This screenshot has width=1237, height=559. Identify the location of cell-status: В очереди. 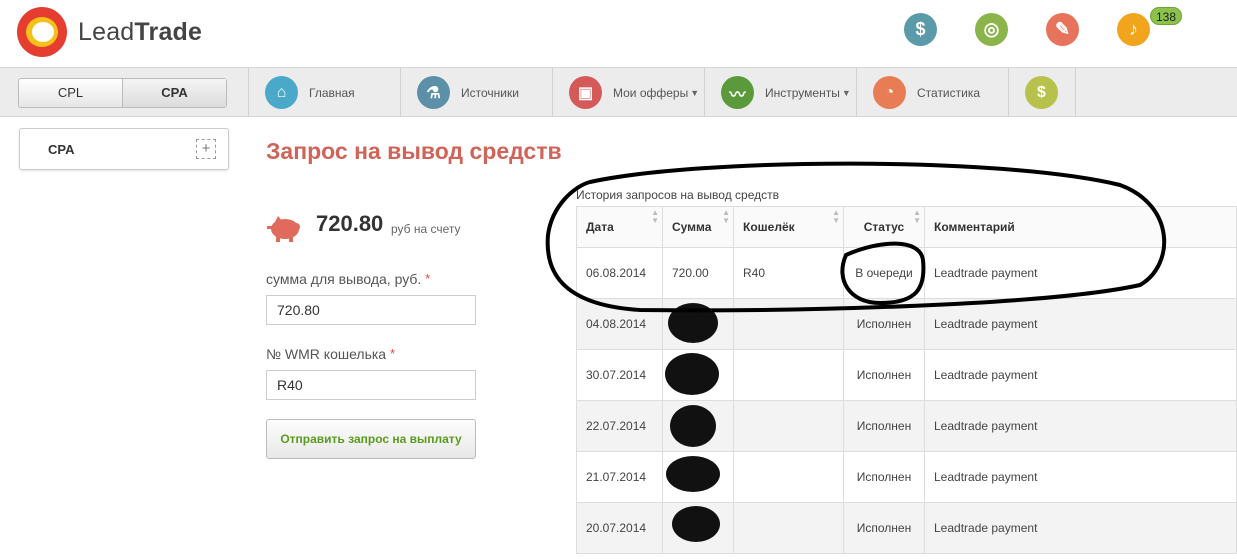
(884, 273).